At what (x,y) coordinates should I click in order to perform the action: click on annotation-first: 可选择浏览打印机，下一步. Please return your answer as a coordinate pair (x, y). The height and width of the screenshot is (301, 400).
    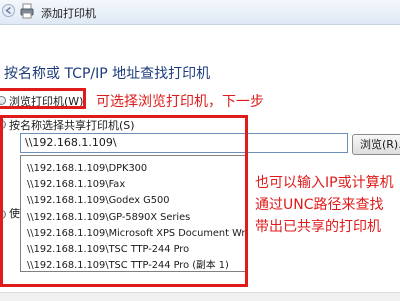
    Looking at the image, I should click on (180, 102).